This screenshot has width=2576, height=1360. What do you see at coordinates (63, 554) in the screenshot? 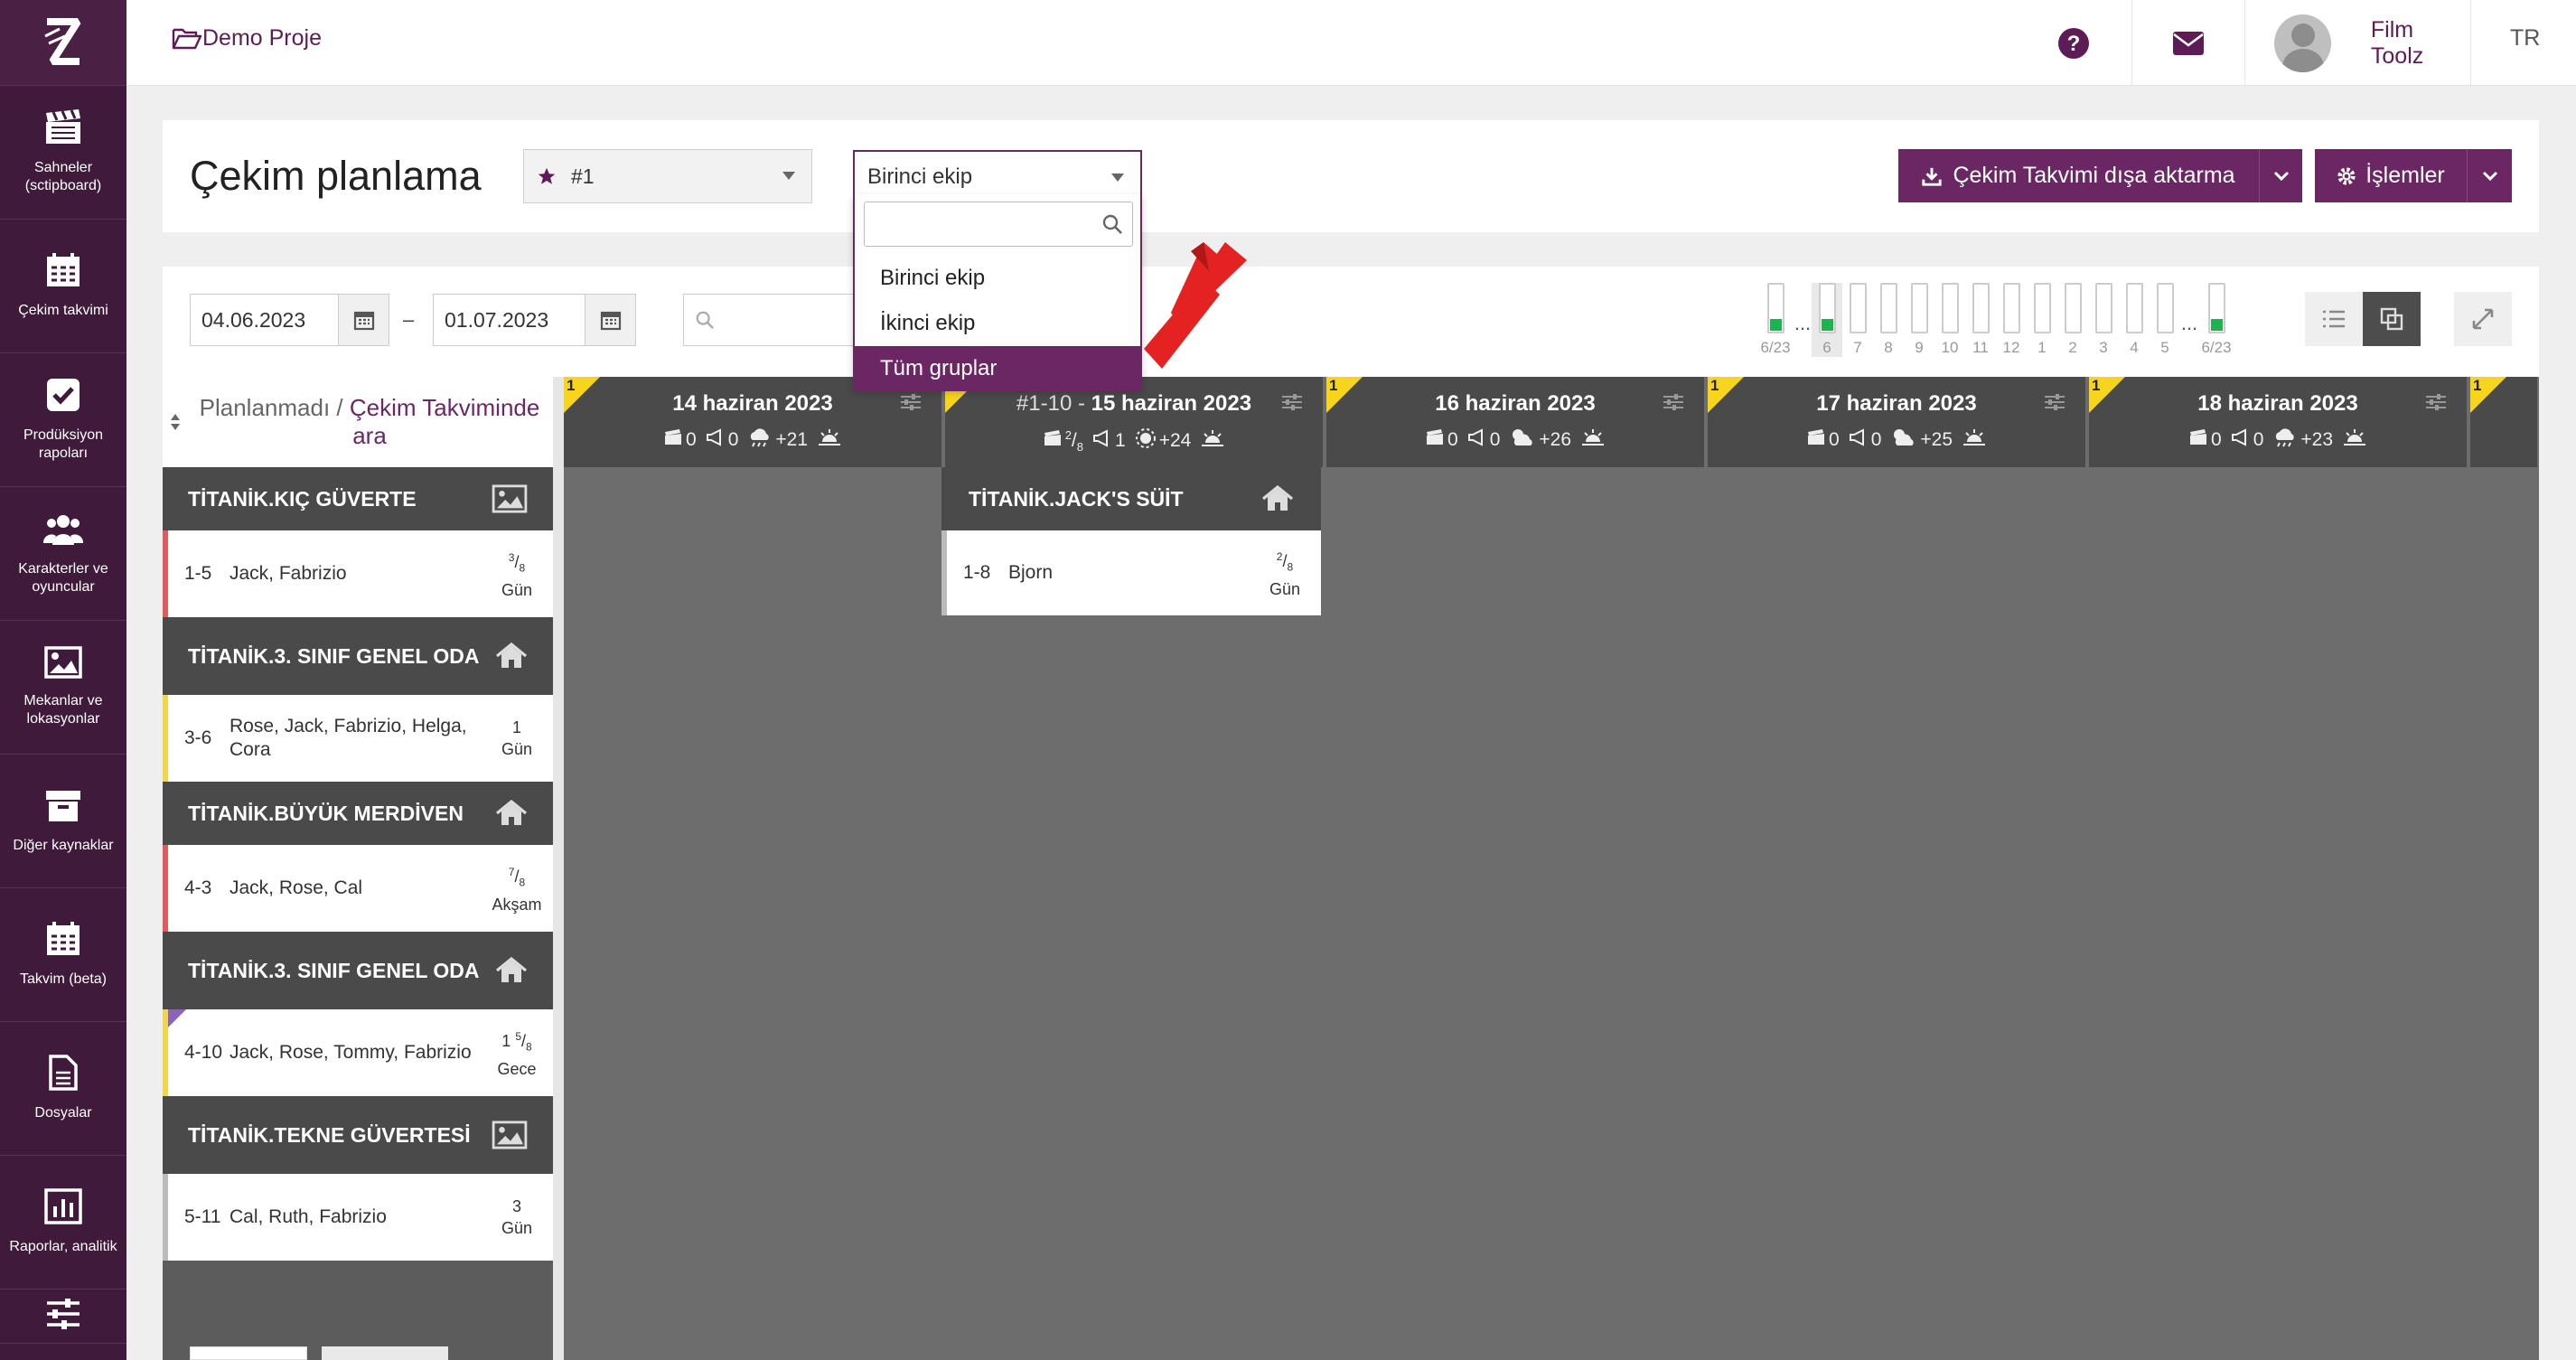
I see `sidebar-item-3: Karakterler ve oyuncular` at bounding box center [63, 554].